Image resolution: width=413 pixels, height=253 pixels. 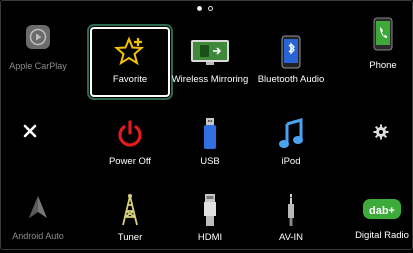 I want to click on android-auto-label: Android Auto, so click(x=38, y=236).